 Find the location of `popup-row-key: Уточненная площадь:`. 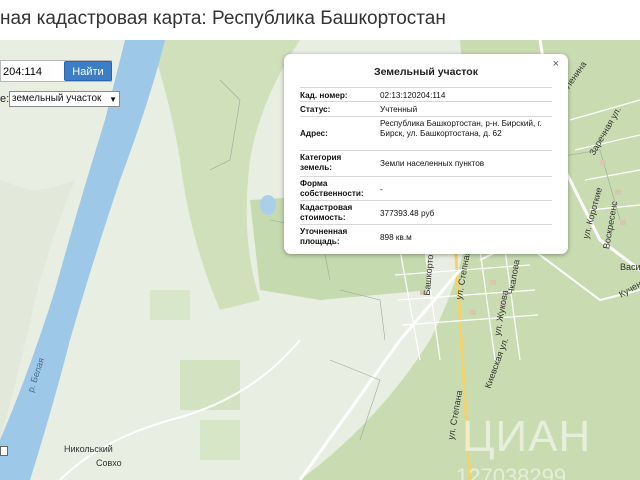

popup-row-key: Уточненная площадь: is located at coordinates (324, 236).